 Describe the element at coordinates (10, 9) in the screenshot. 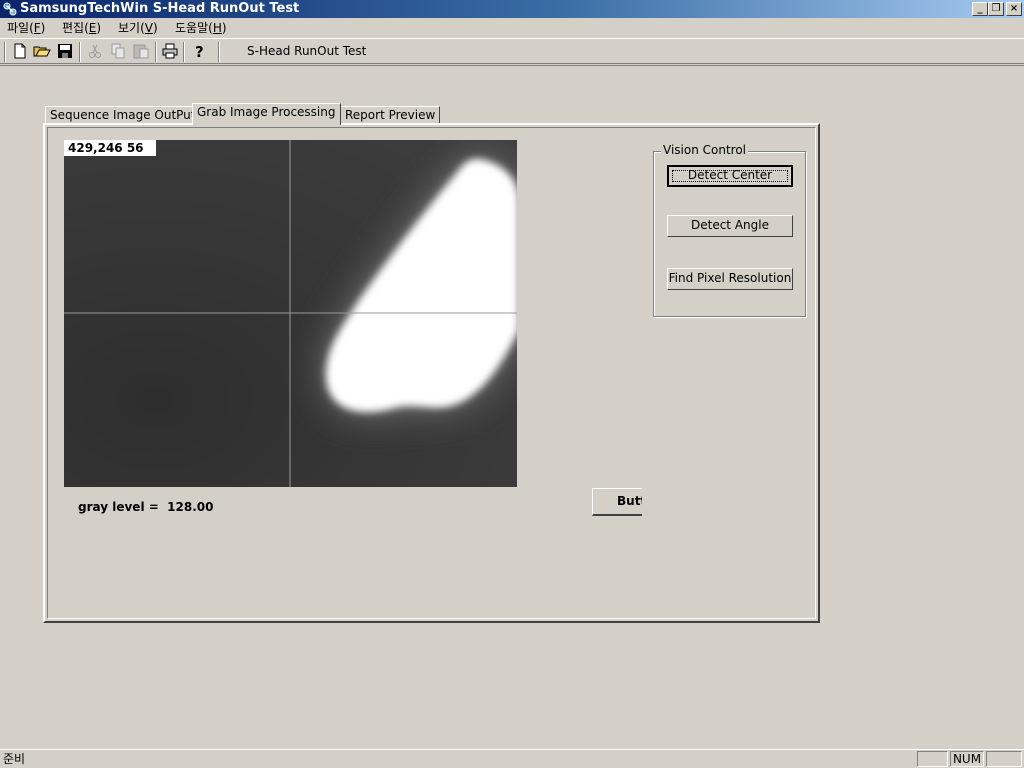

I see `app-icon` at that location.